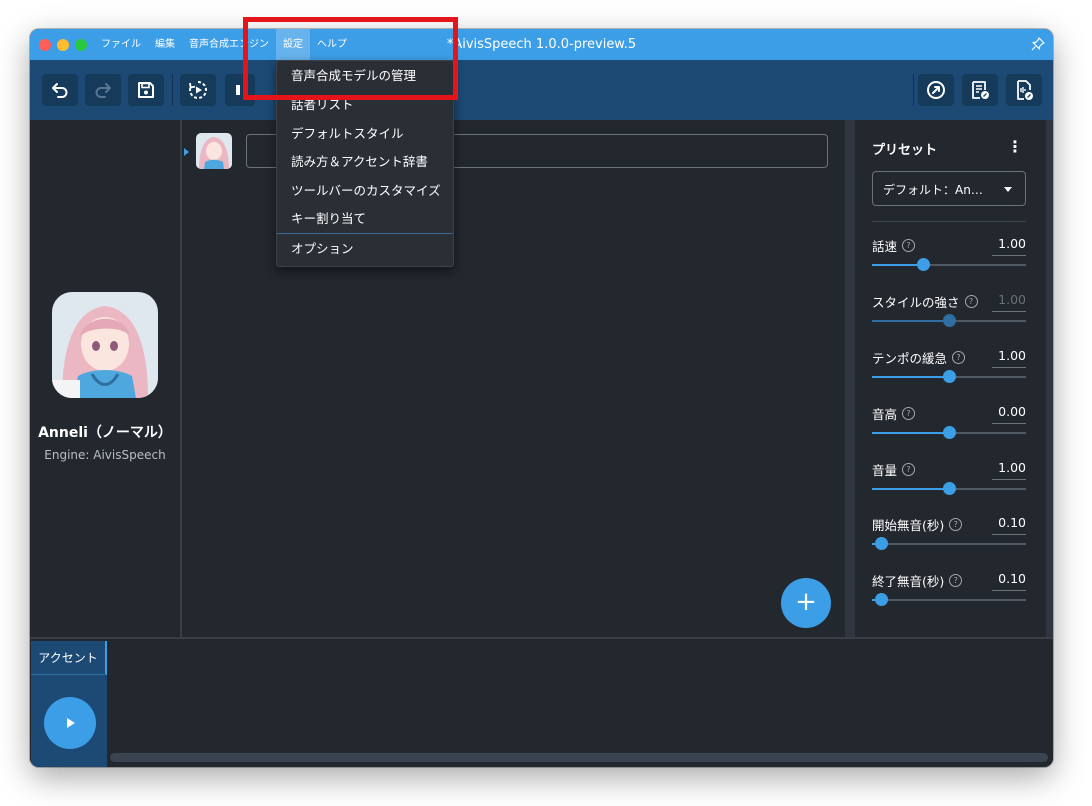  Describe the element at coordinates (365, 75) in the screenshot. I see `menu-item-model-manager: 音声合成モデルの管理` at that location.